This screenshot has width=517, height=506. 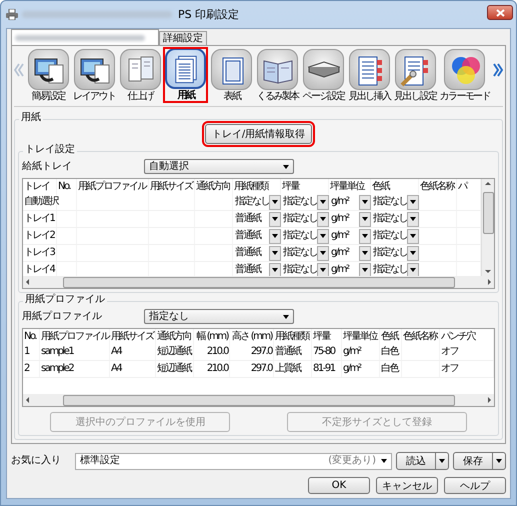 What do you see at coordinates (252, 336) in the screenshot?
I see `column-header: 高さ (mm)` at bounding box center [252, 336].